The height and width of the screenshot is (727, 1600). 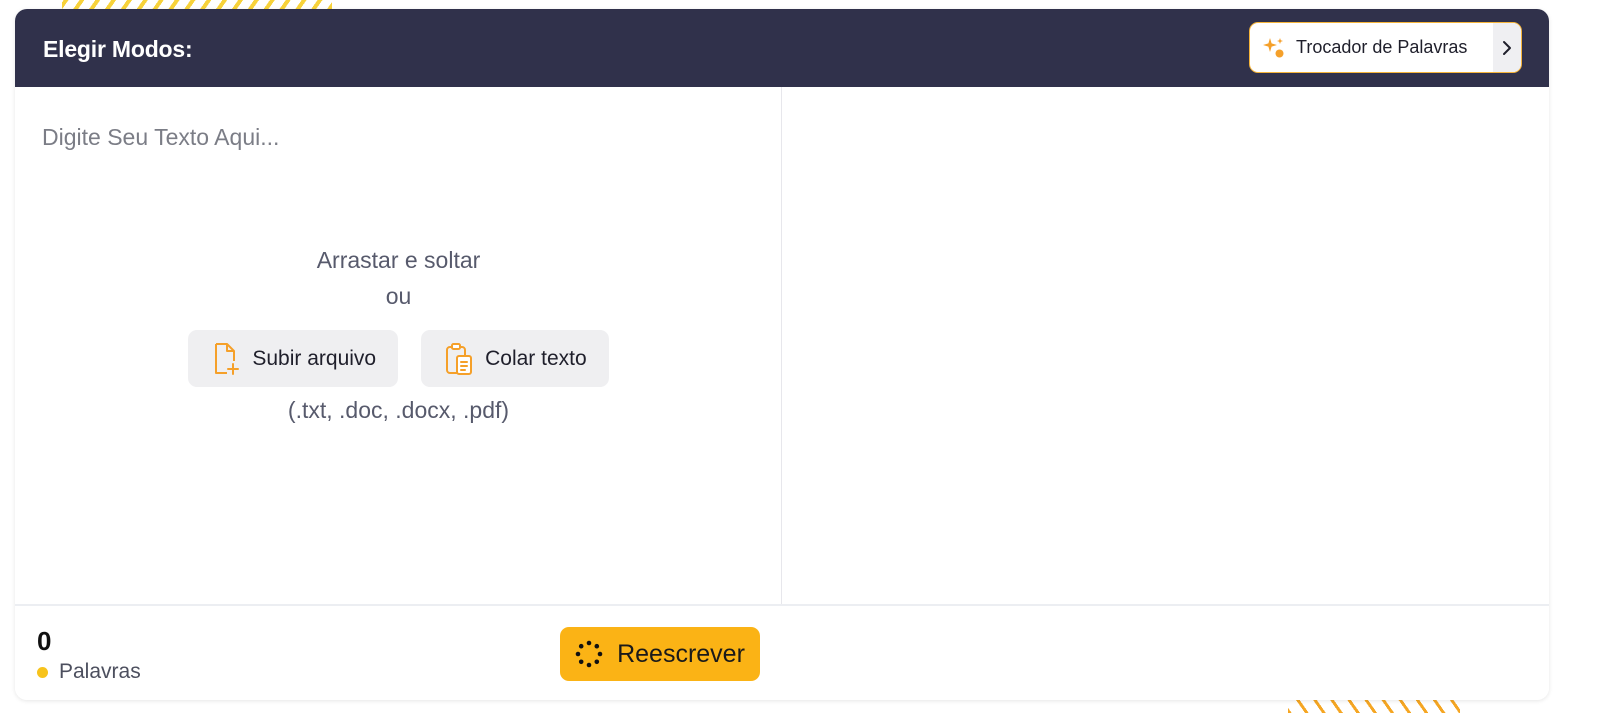 I want to click on rewrite-button: Reescrever, so click(x=660, y=654).